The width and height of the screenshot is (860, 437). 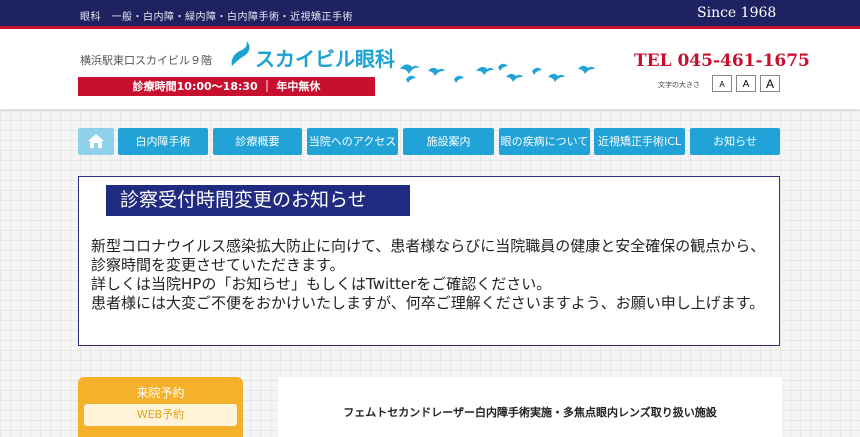 What do you see at coordinates (146, 60) in the screenshot?
I see `clinic-address: 横浜駅東口スカイビル９階` at bounding box center [146, 60].